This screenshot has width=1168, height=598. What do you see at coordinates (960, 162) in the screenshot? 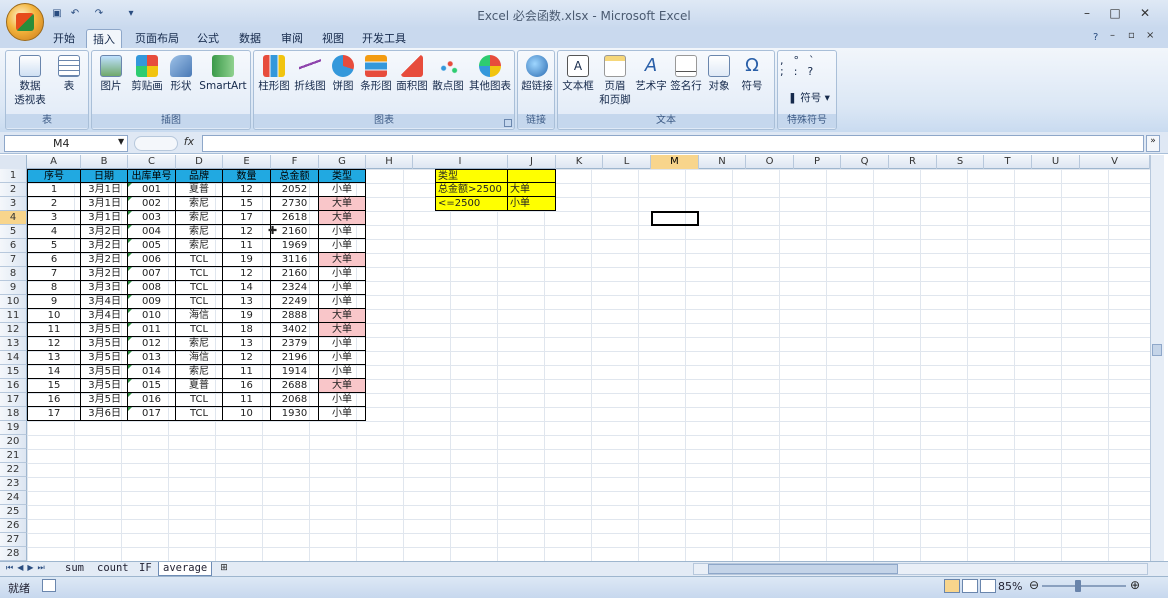
I see `column-header-s: S` at bounding box center [960, 162].